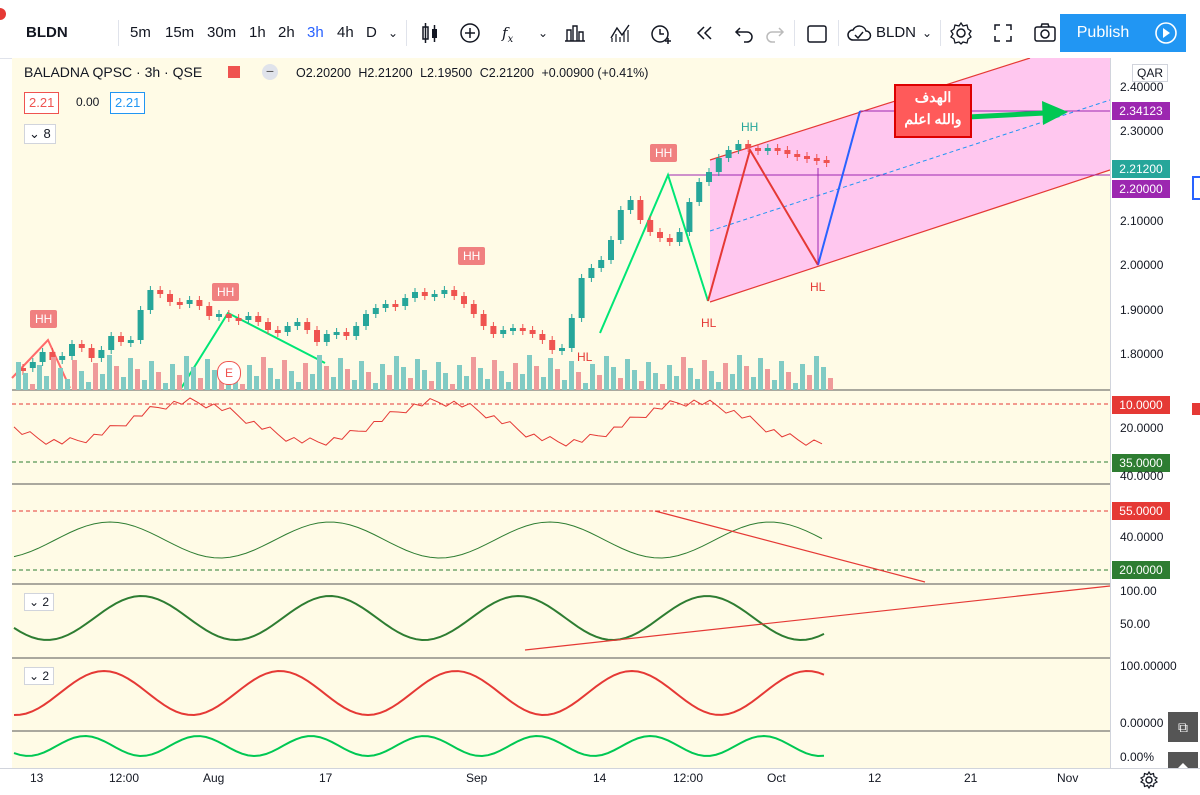  Describe the element at coordinates (430, 33) in the screenshot. I see `candlestick-chart-type-icon` at that location.